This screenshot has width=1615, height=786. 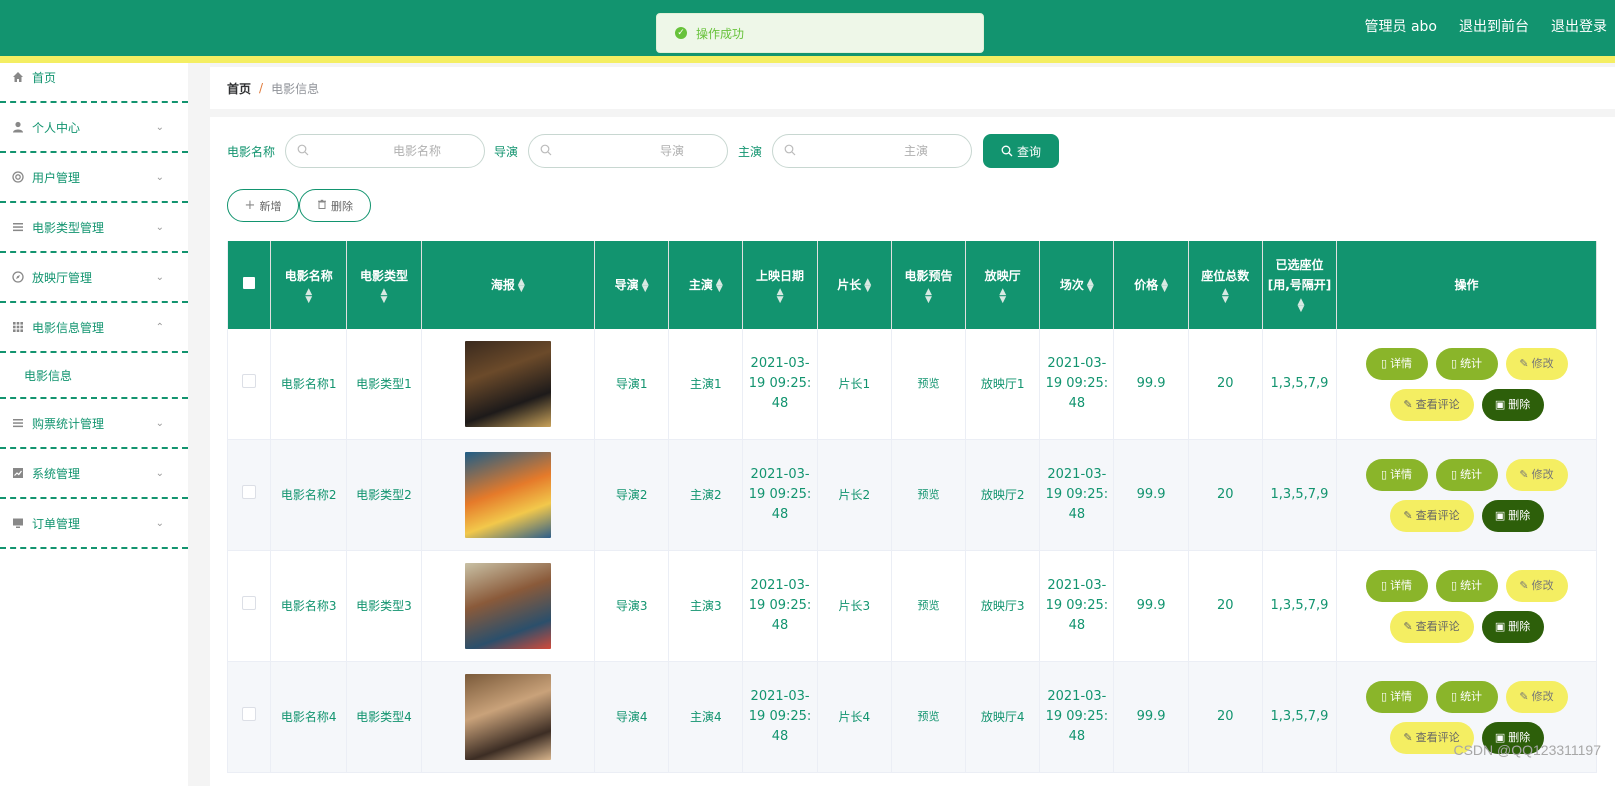 I want to click on sidebar-item-halls: 放映厅管理 ⌄, so click(x=94, y=278).